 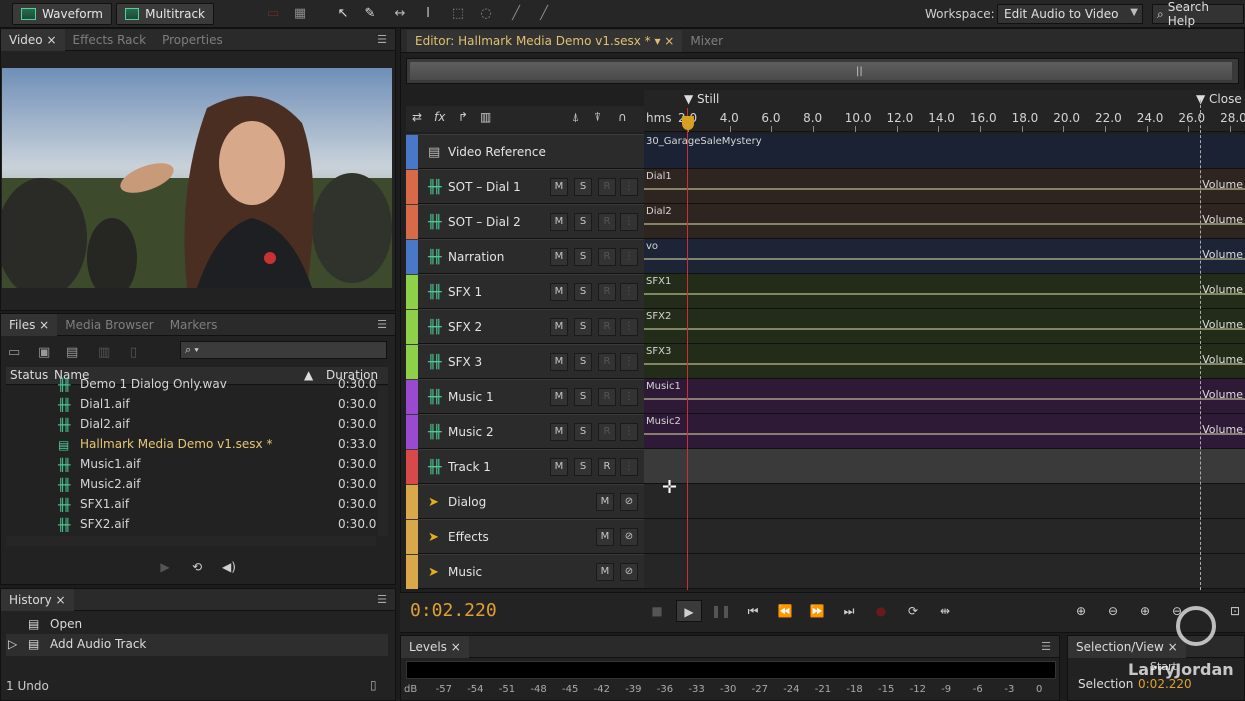 I want to click on sends-icon: ↱, so click(x=463, y=117).